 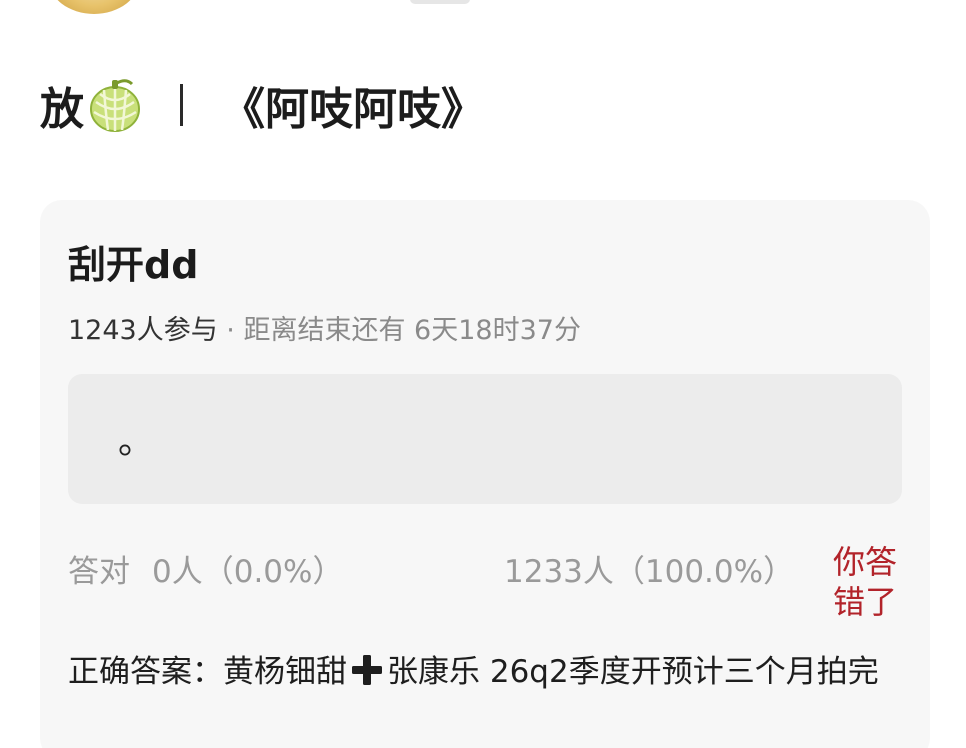 What do you see at coordinates (94, 7) in the screenshot?
I see `avatar` at bounding box center [94, 7].